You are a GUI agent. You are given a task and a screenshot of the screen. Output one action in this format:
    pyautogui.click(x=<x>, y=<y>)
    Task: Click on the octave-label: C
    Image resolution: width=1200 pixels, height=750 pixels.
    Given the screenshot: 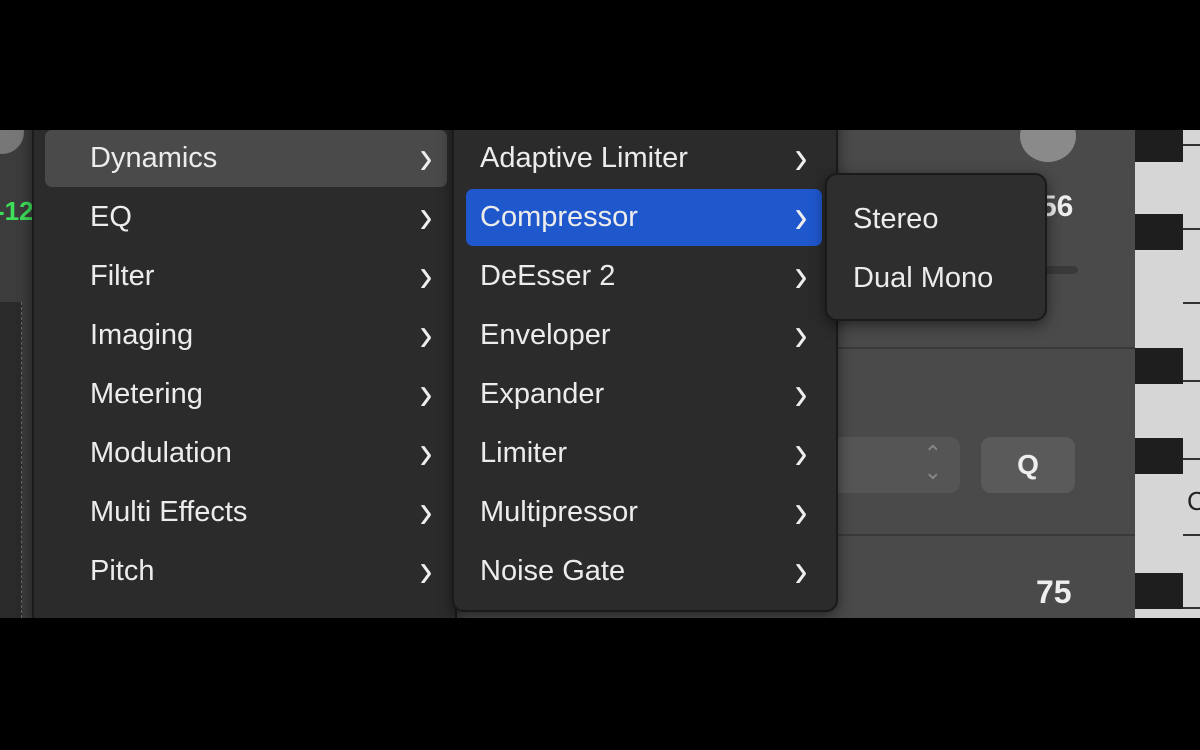 What is the action you would take?
    pyautogui.click(x=1193, y=501)
    